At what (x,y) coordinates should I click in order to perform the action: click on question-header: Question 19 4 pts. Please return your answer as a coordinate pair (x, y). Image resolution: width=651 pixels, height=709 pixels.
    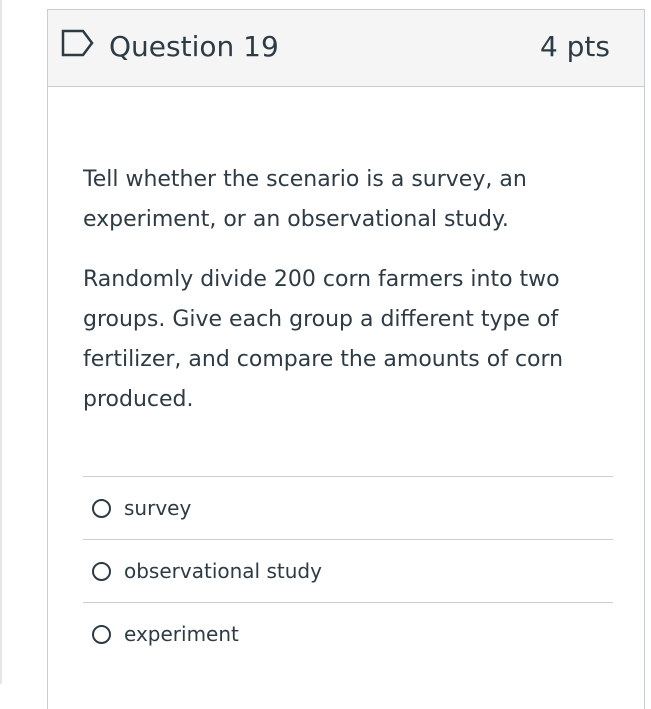
    Looking at the image, I should click on (346, 48).